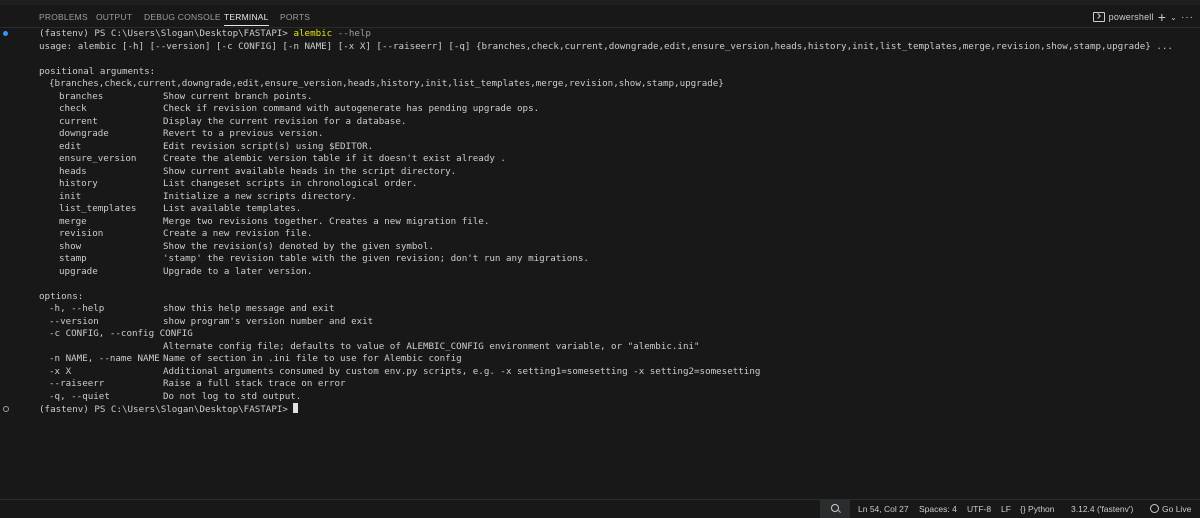 This screenshot has width=1200, height=518. Describe the element at coordinates (1154, 508) in the screenshot. I see `broadcast-icon` at that location.